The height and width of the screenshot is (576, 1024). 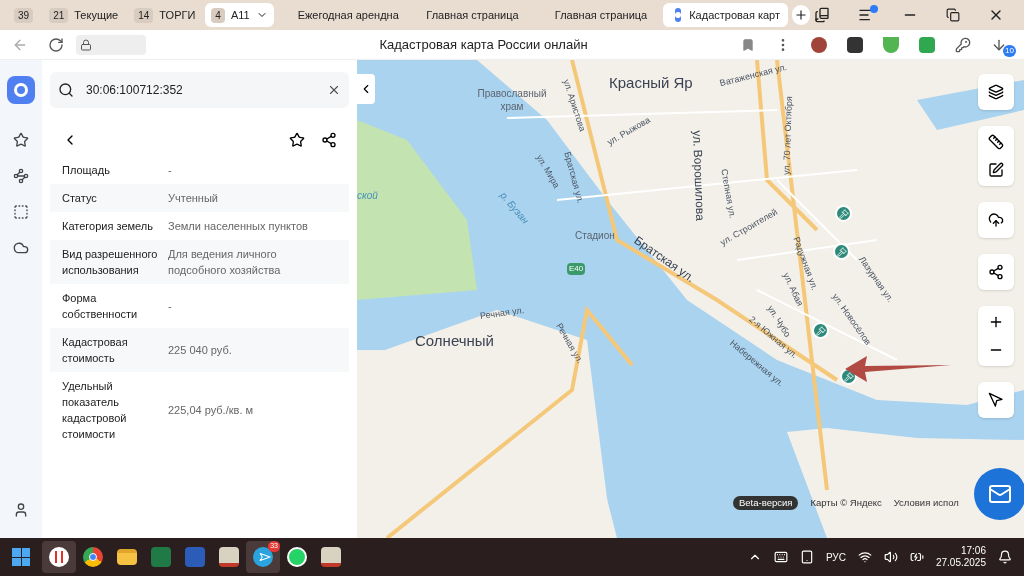 What do you see at coordinates (21, 90) in the screenshot?
I see `app-logo-icon` at bounding box center [21, 90].